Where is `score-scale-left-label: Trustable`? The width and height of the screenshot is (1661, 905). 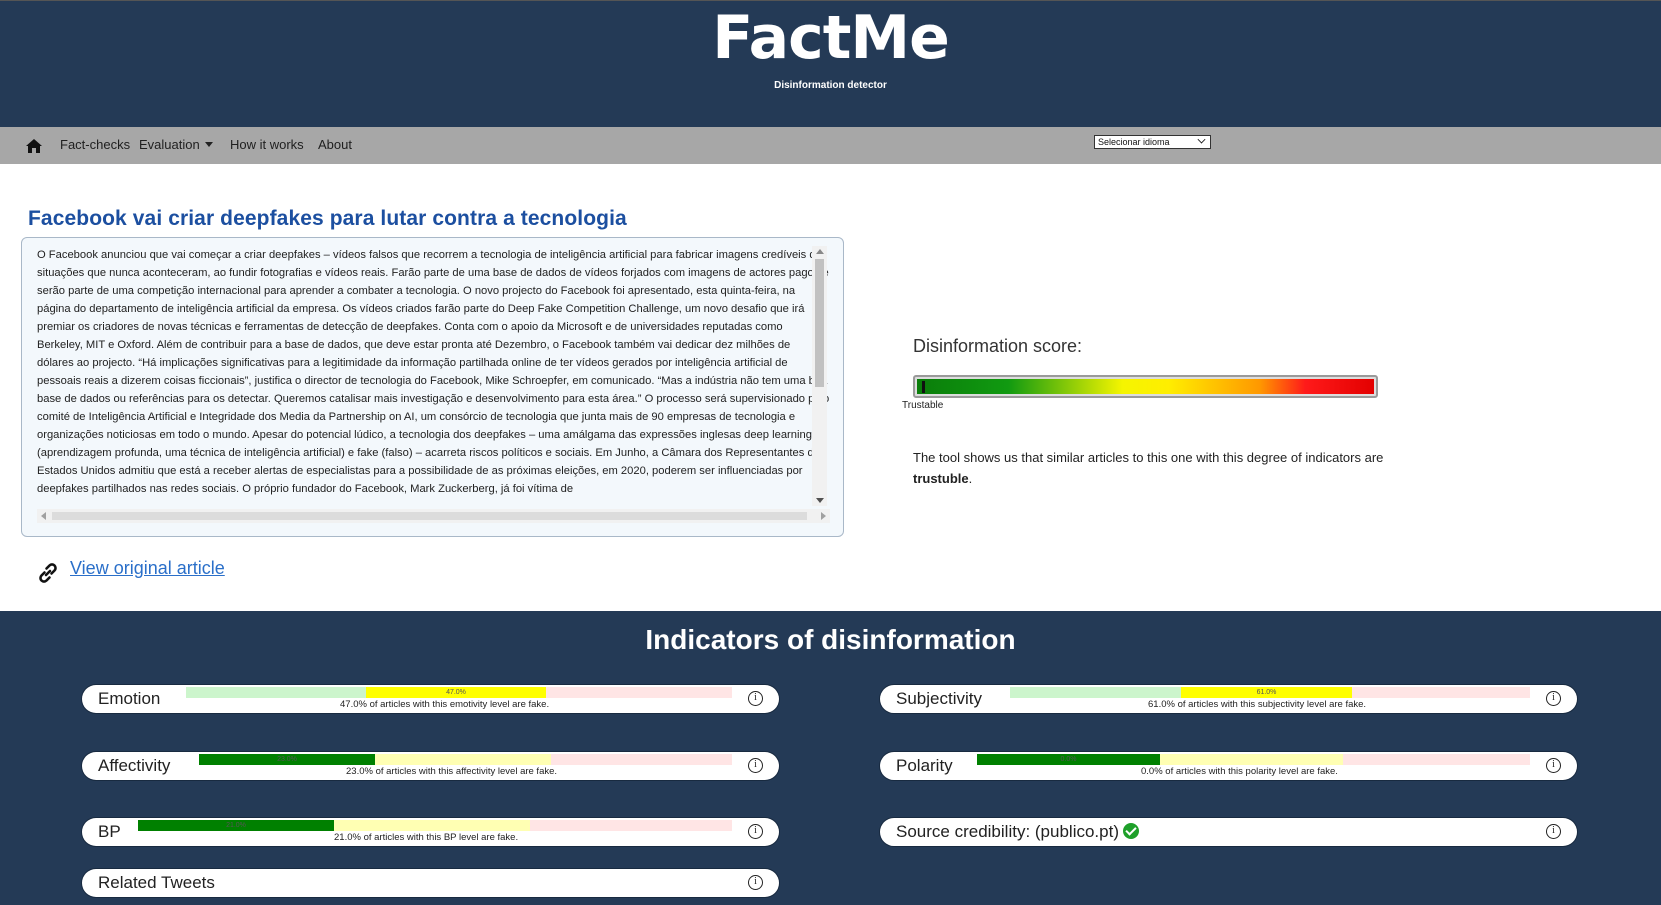
score-scale-left-label: Trustable is located at coordinates (923, 405).